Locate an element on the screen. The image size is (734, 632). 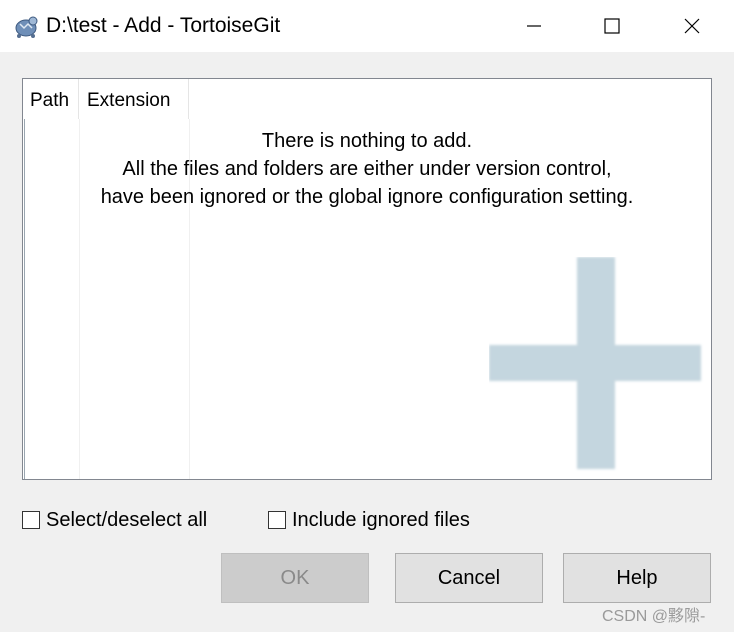
maximize-button is located at coordinates (612, 26).